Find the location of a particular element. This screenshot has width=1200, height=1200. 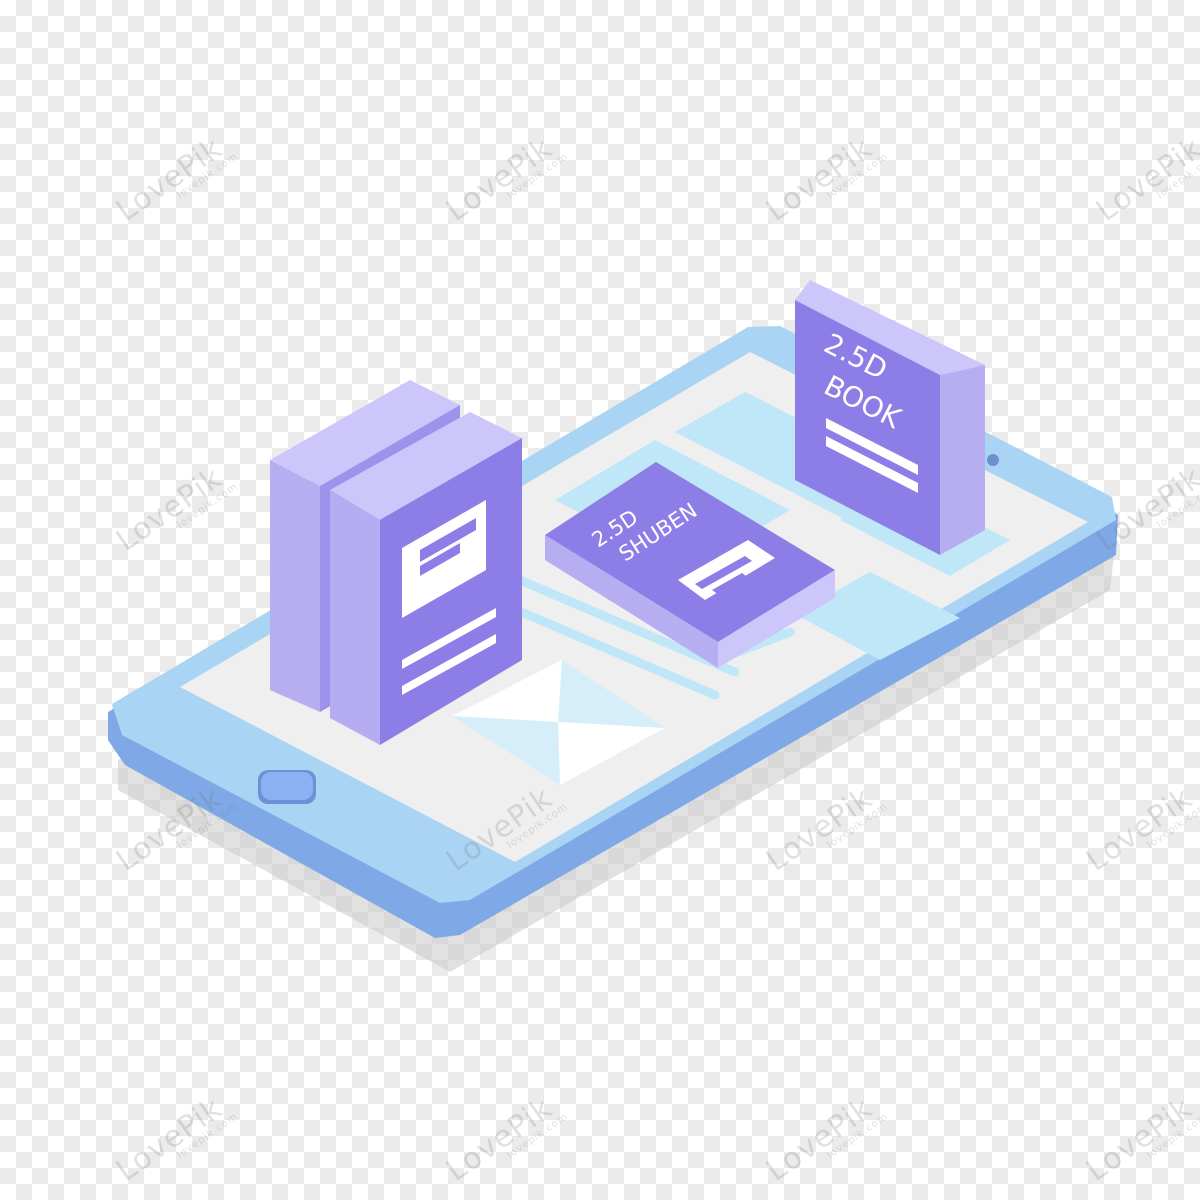

camera-dot is located at coordinates (993, 460).